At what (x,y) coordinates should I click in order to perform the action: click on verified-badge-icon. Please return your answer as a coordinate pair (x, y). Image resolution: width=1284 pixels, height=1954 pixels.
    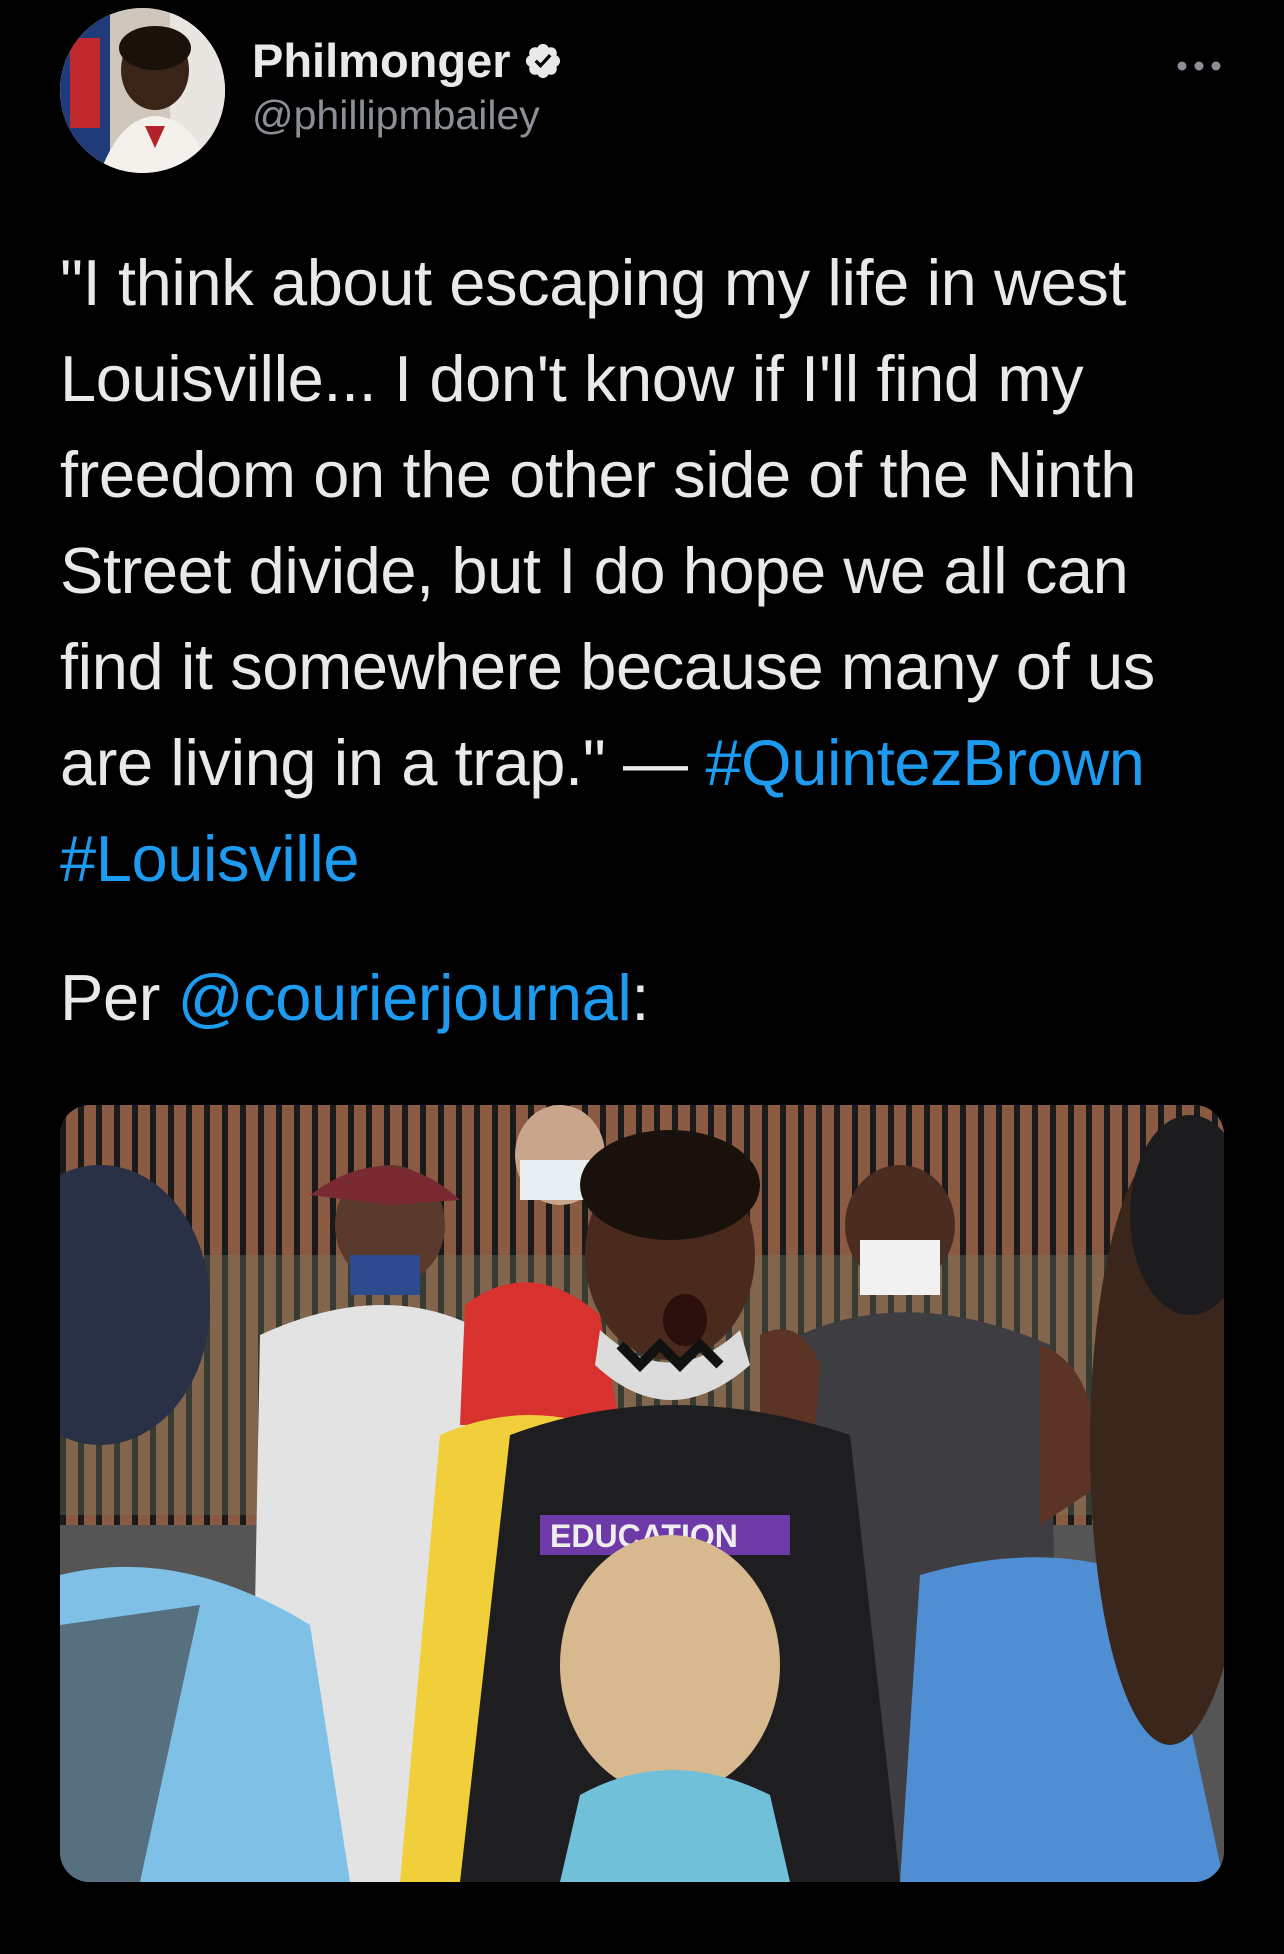
    Looking at the image, I should click on (542, 60).